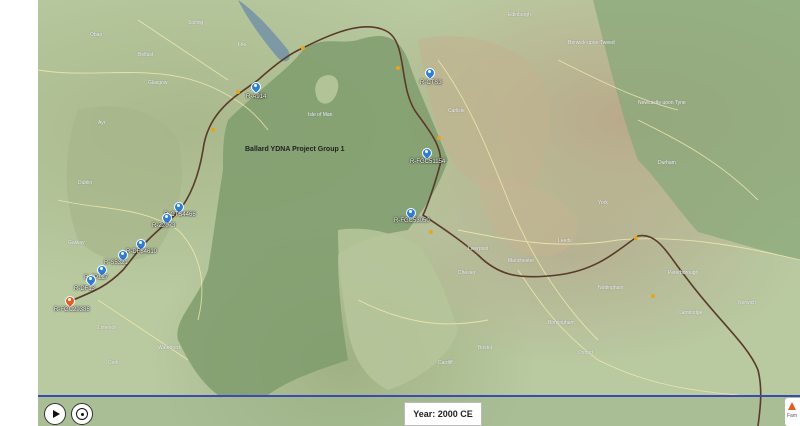 This screenshot has height=426, width=800. Describe the element at coordinates (792, 406) in the screenshot. I see `logo-mark-icon` at that location.